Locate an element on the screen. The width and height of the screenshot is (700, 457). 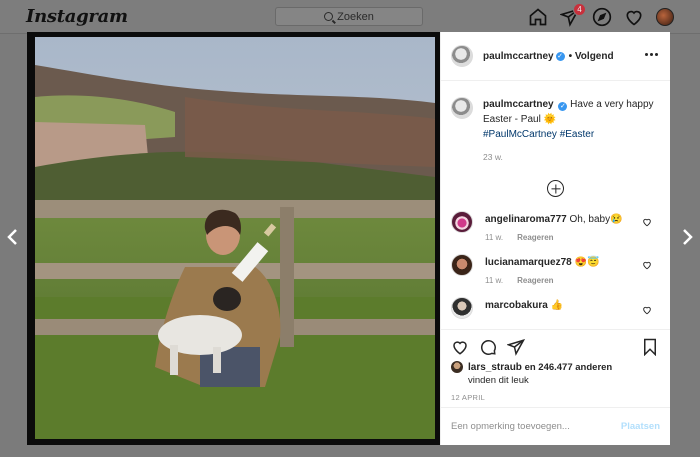
comment-item: lucianamarquez78 😍😇 11 w. Reageren is located at coordinates (555, 269).